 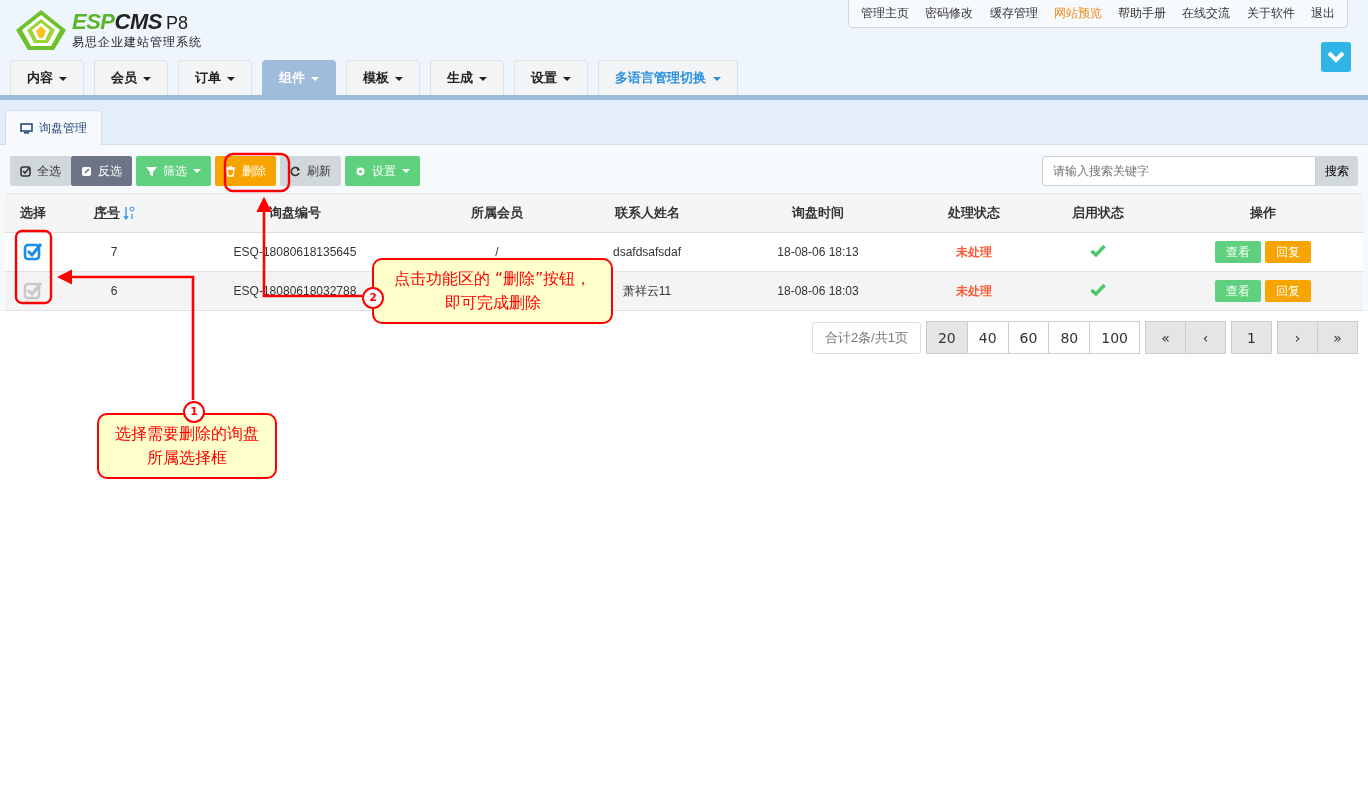 I want to click on page-size-button: 40, so click(x=987, y=337).